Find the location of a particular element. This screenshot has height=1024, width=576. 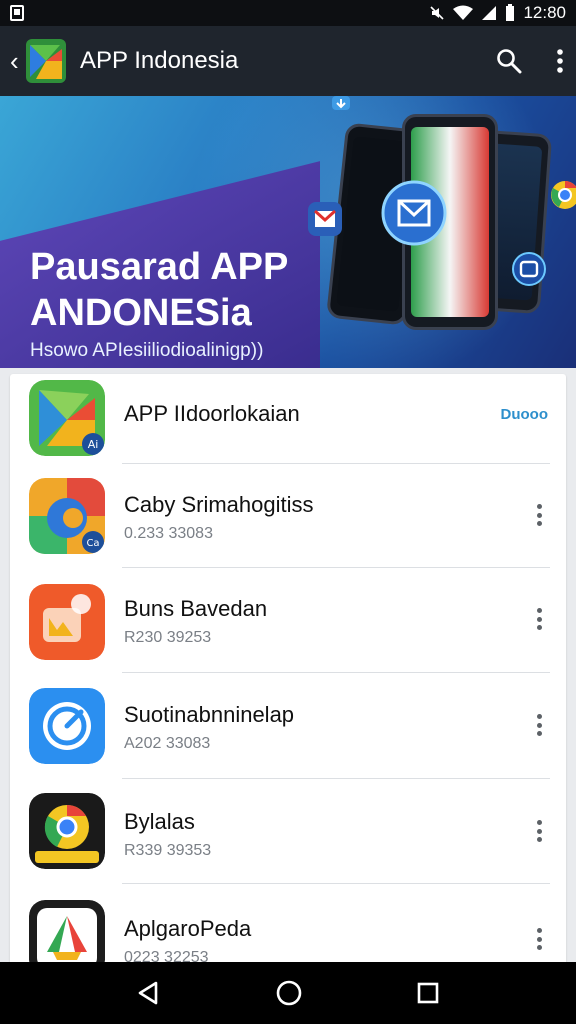

status-bar: 12:80 is located at coordinates (288, 13).